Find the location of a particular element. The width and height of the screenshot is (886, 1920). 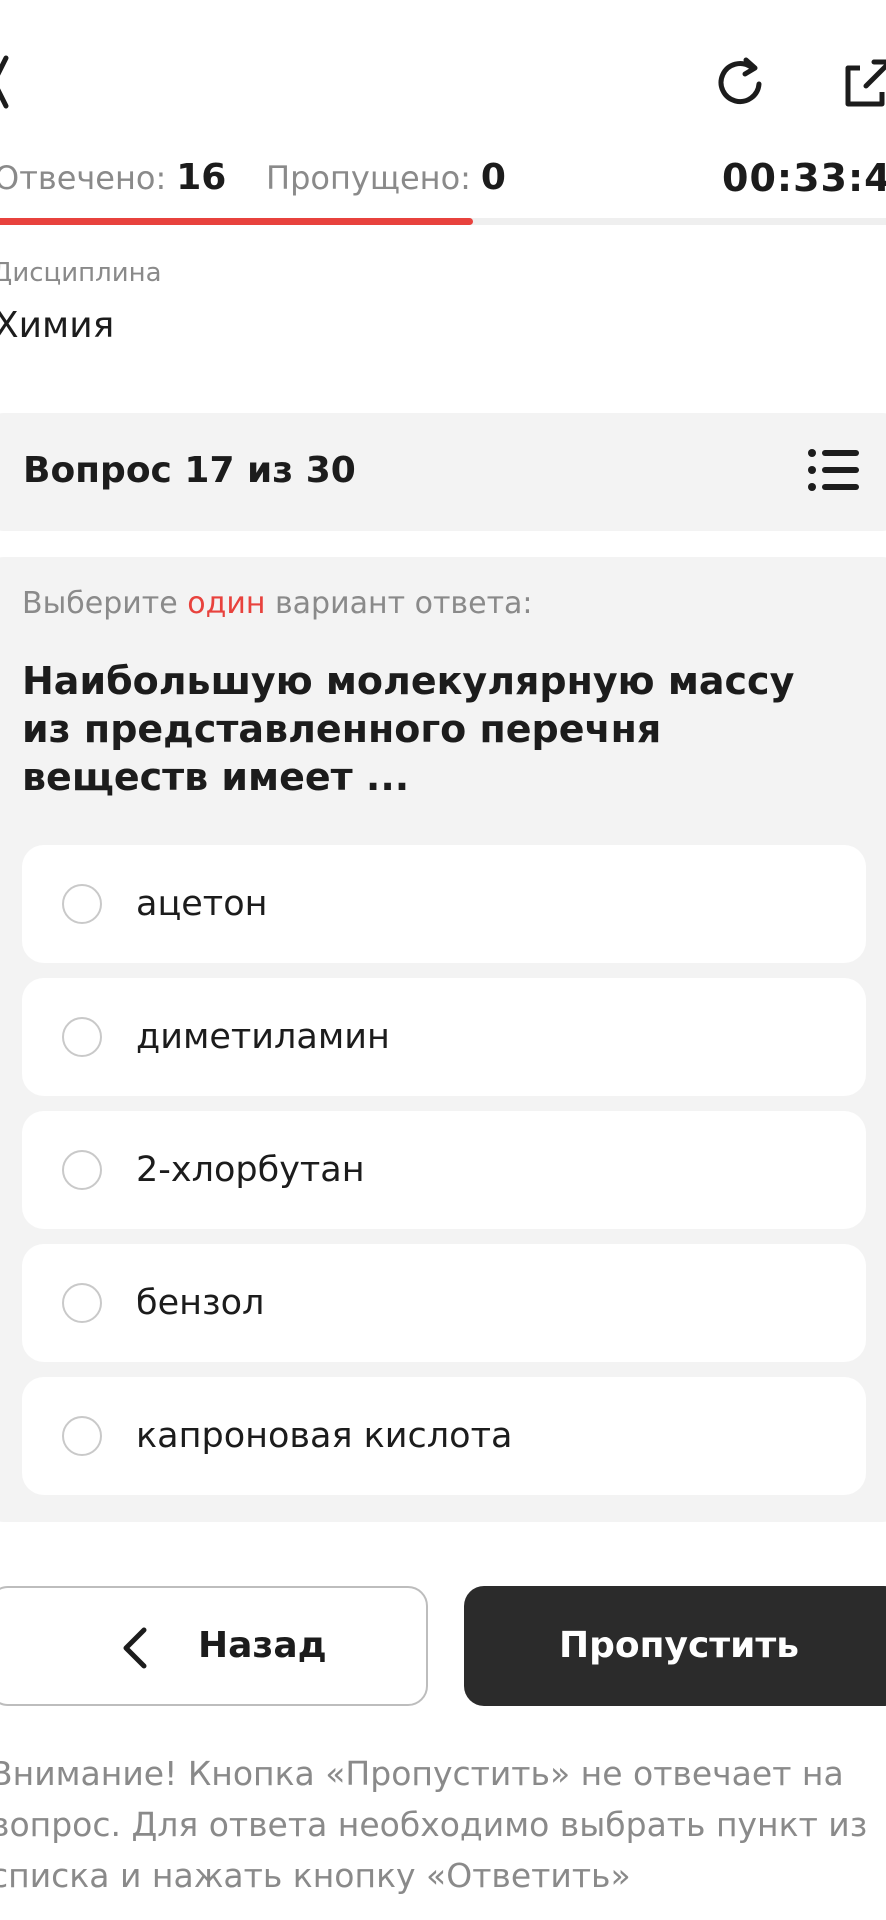

discipline-value: Химия is located at coordinates (57, 325).